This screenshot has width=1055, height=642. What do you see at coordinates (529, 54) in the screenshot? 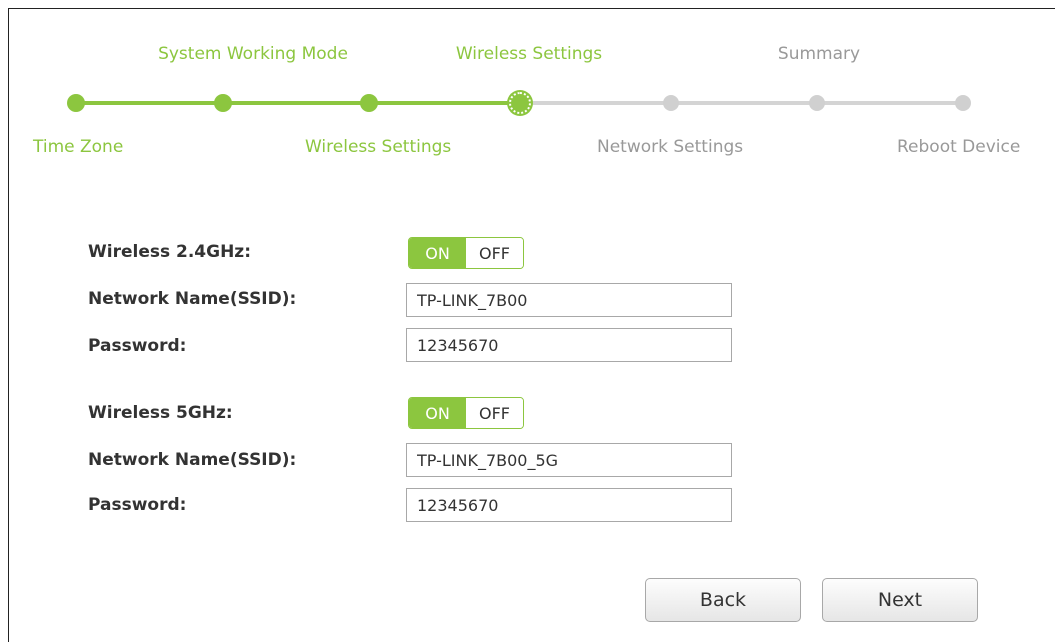
I see `step-label-wireless-settings-top: Wireless Settings` at bounding box center [529, 54].